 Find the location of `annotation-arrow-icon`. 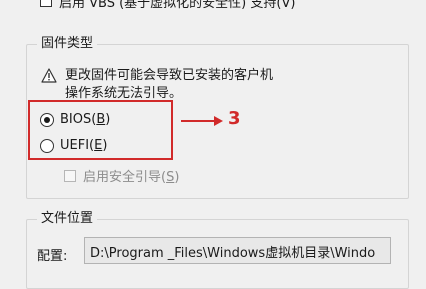

annotation-arrow-icon is located at coordinates (202, 121).